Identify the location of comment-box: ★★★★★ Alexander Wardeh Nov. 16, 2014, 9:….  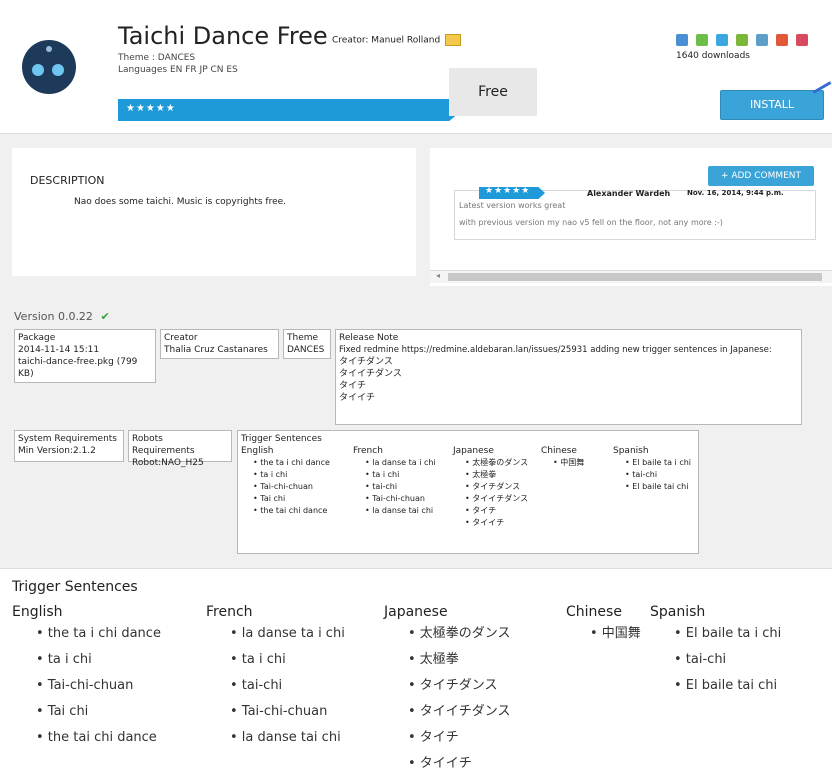
(635, 213).